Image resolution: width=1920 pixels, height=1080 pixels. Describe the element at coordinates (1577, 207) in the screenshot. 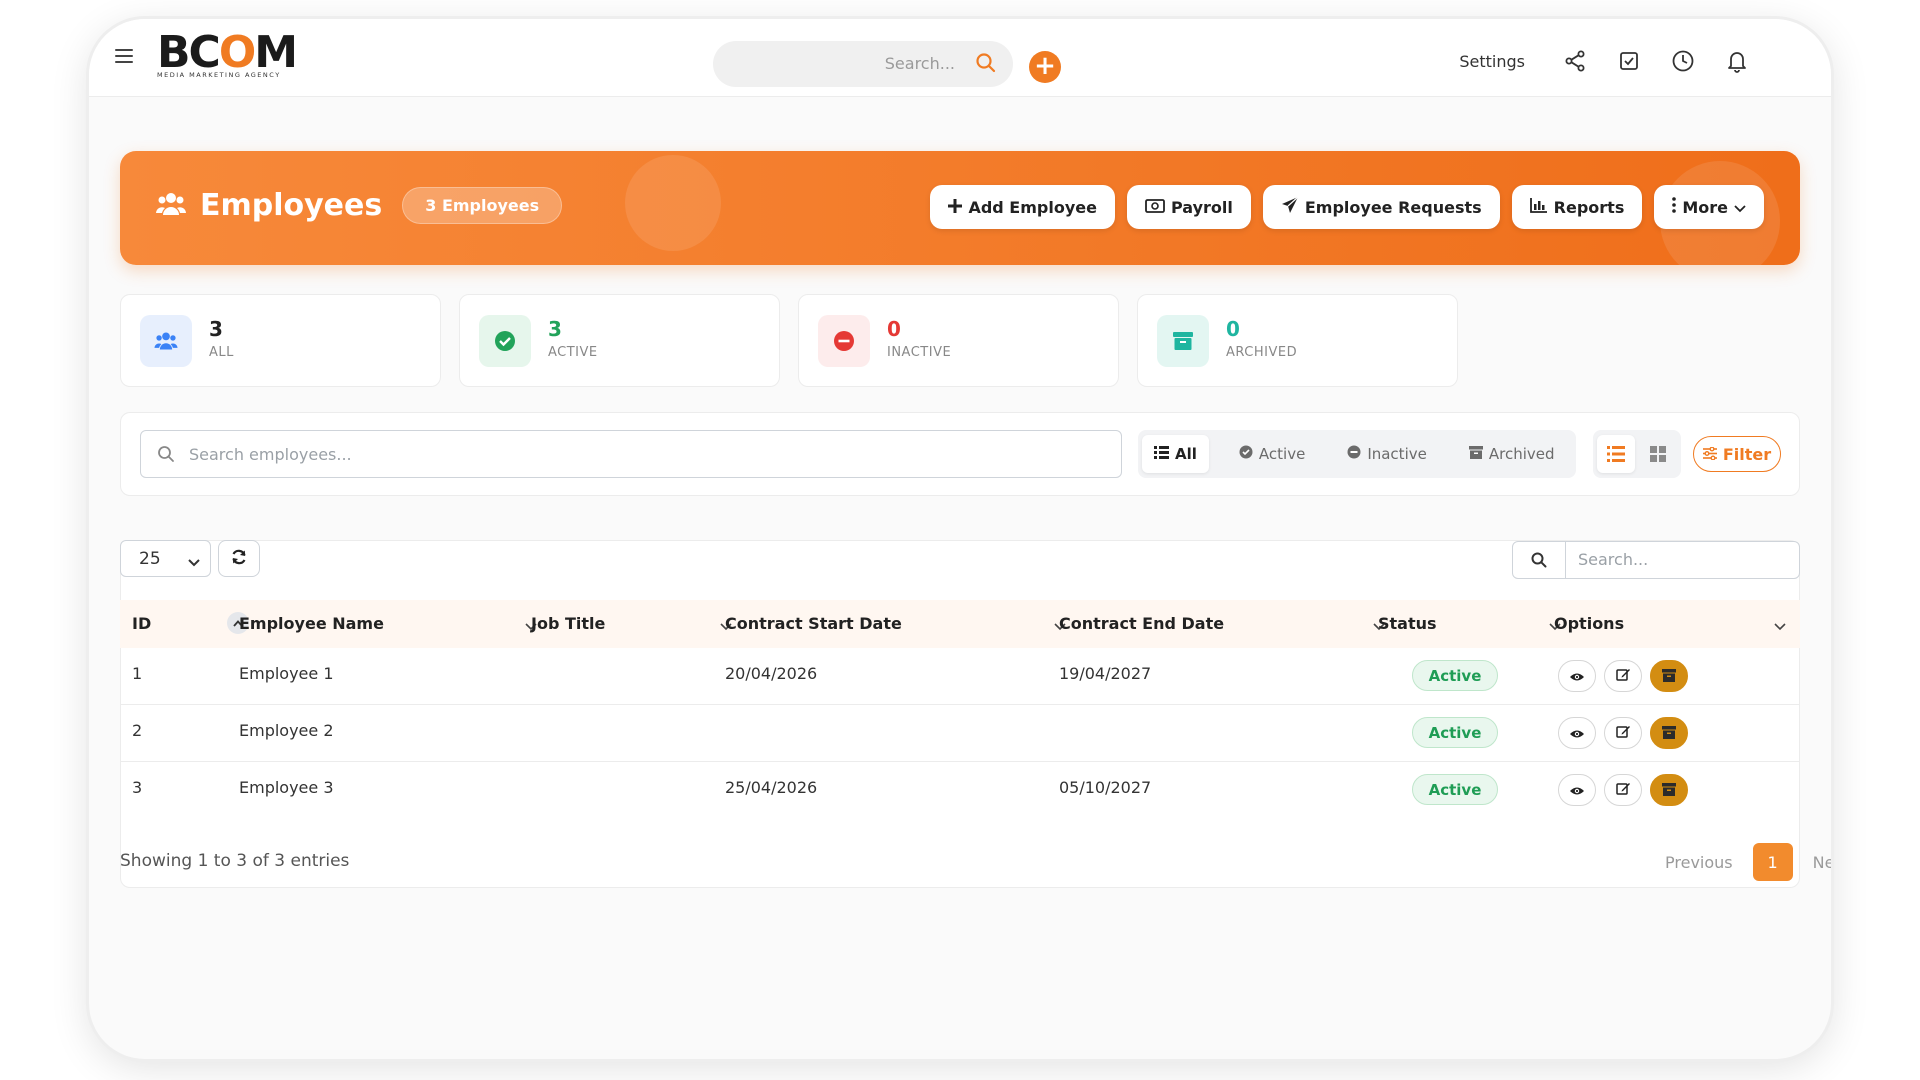

I see `reports-button: Reports` at that location.